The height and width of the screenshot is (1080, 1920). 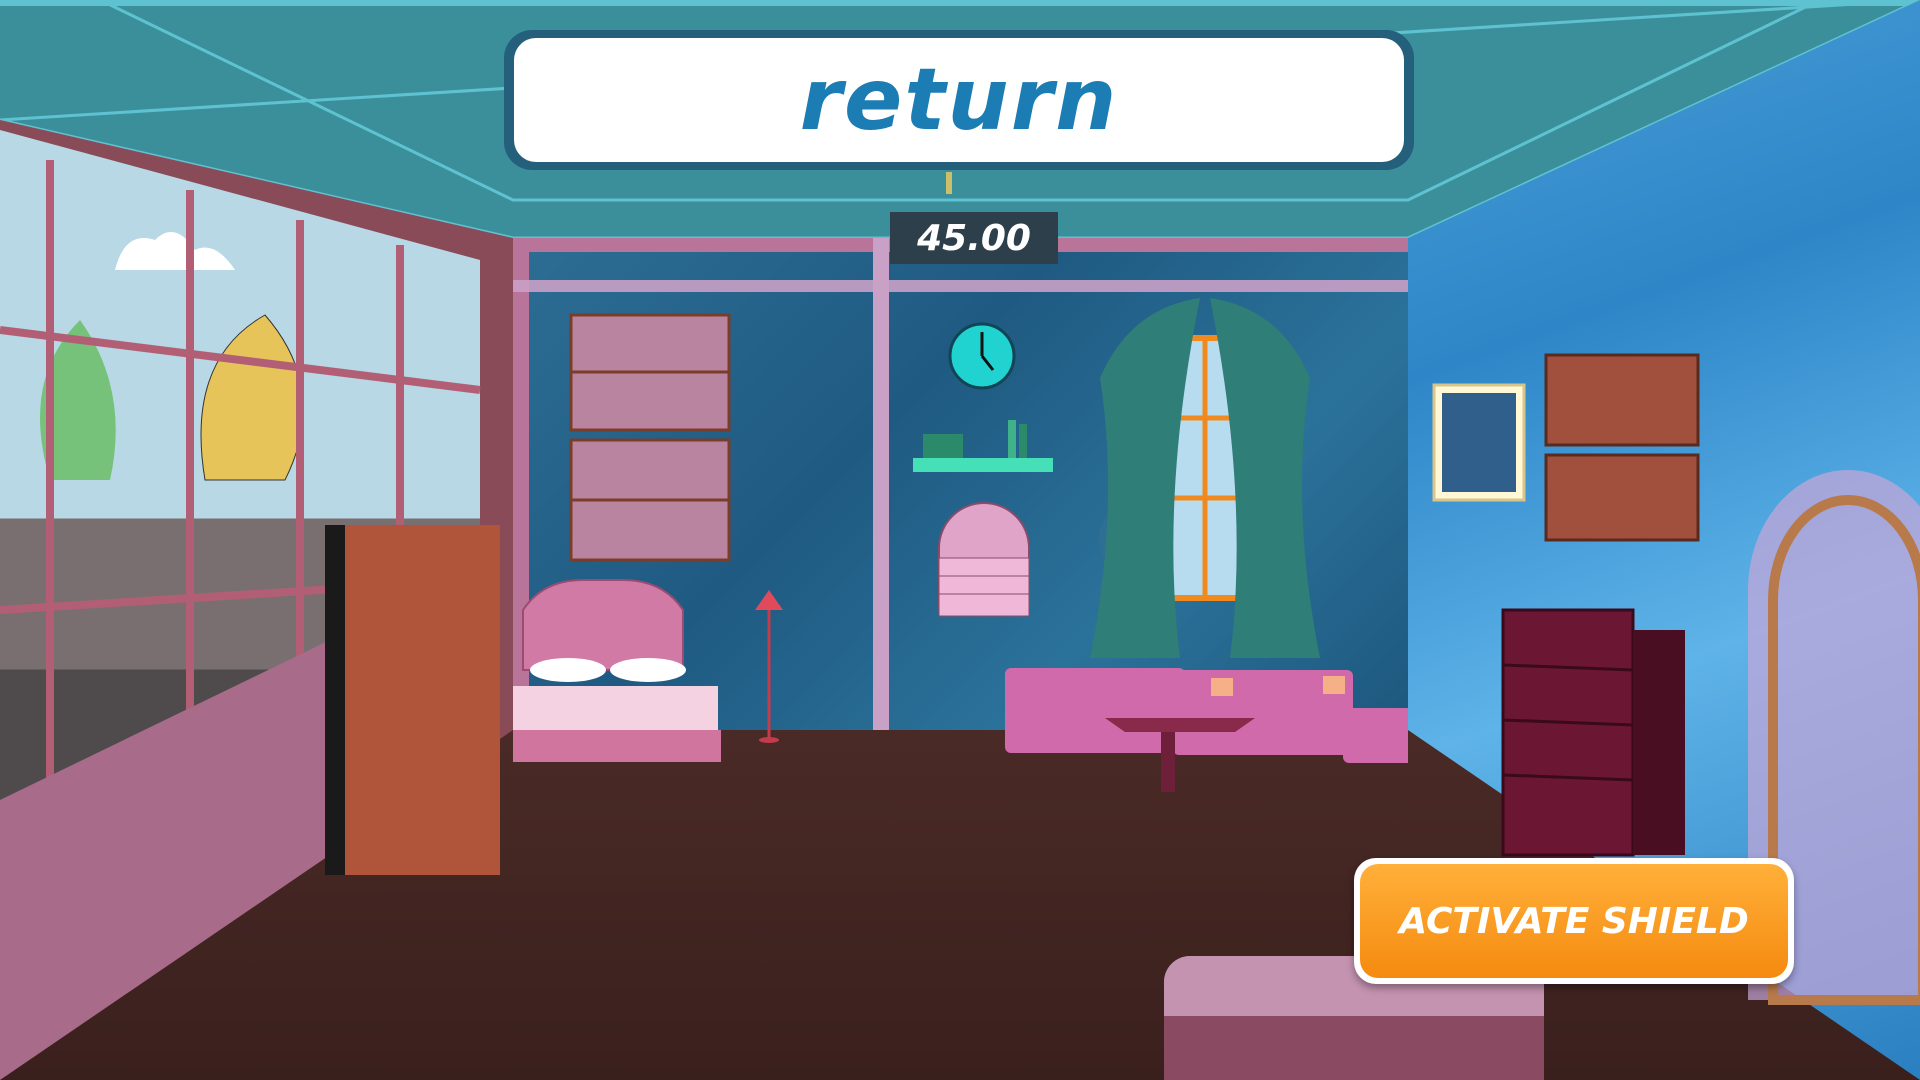 I want to click on activate-shield-button: ACTIVATE SHIELD, so click(x=1574, y=921).